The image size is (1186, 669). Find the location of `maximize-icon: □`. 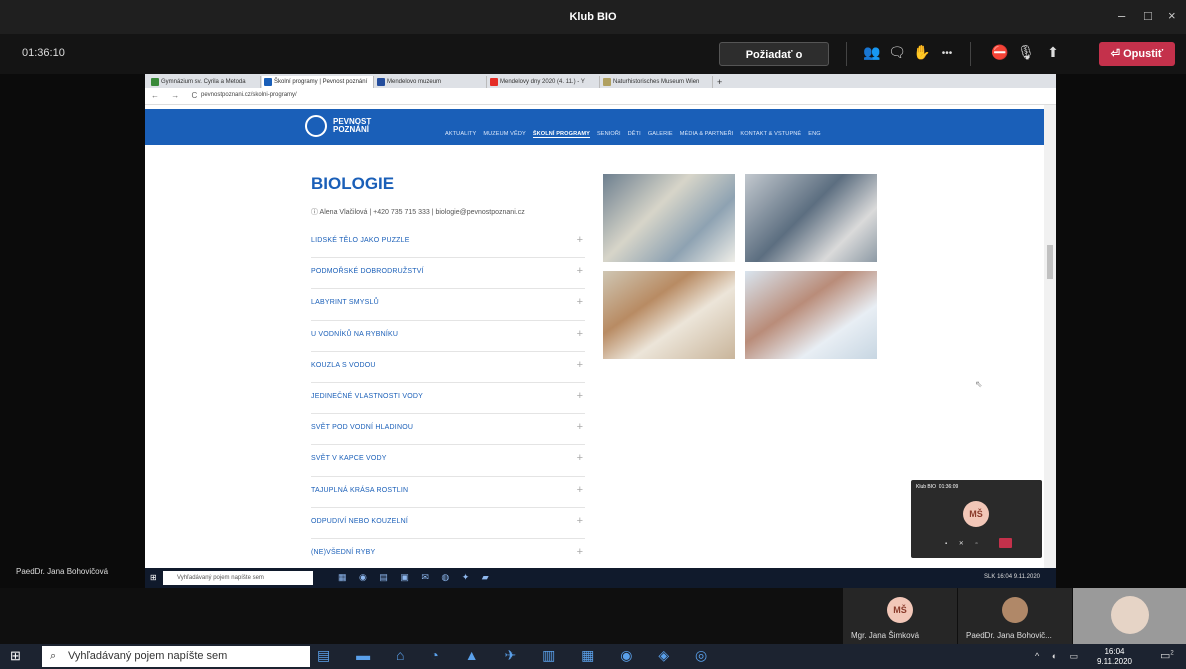

maximize-icon: □ is located at coordinates (1148, 15).